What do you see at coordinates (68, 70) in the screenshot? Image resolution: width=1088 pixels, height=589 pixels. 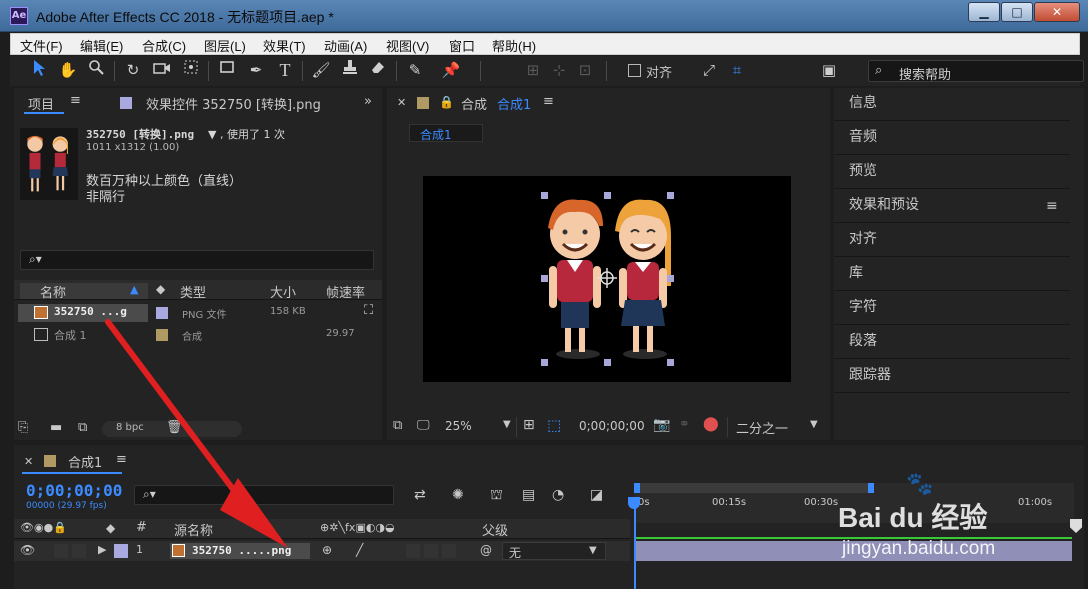 I see `hand-tool-icon: ✋` at bounding box center [68, 70].